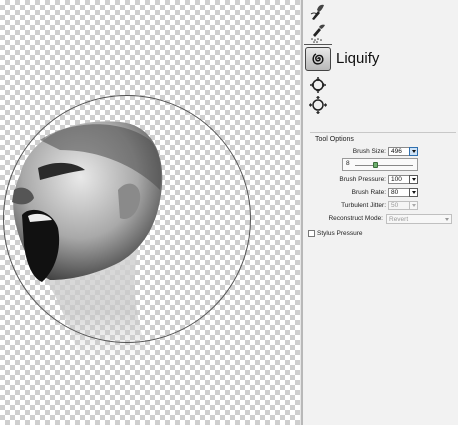 The image size is (458, 425). I want to click on reconstruct-mode-value: Revert, so click(399, 219).